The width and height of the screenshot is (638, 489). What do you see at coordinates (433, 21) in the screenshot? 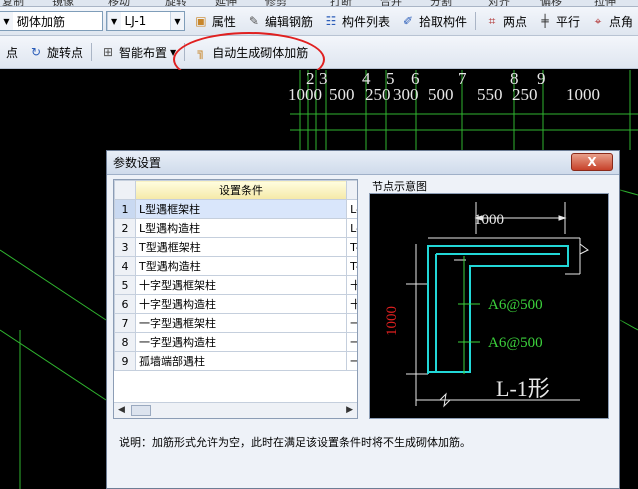
I see `pick-component-button: ✐ 拾取构件` at bounding box center [433, 21].